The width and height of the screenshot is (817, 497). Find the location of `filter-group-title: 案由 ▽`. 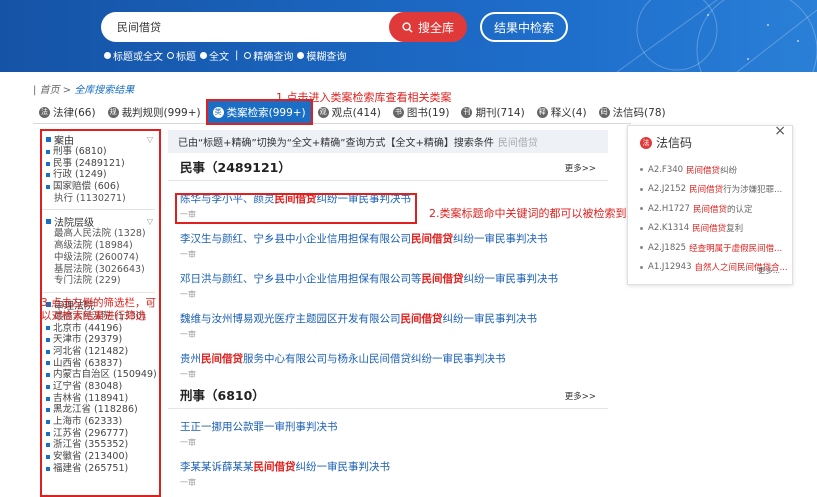

filter-group-title: 案由 ▽ is located at coordinates (102, 140).